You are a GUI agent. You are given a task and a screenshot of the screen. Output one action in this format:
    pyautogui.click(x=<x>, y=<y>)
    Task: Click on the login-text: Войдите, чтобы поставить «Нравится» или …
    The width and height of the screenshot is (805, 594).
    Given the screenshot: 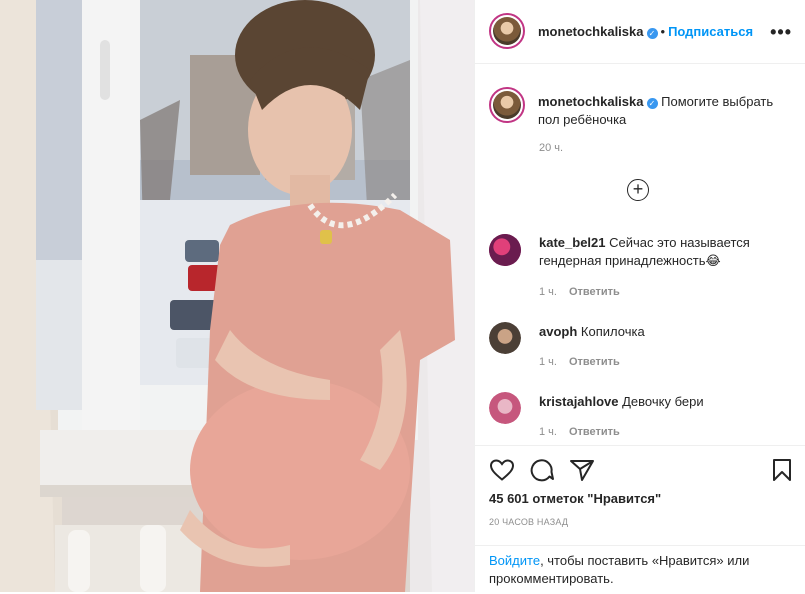 What is the action you would take?
    pyautogui.click(x=639, y=570)
    